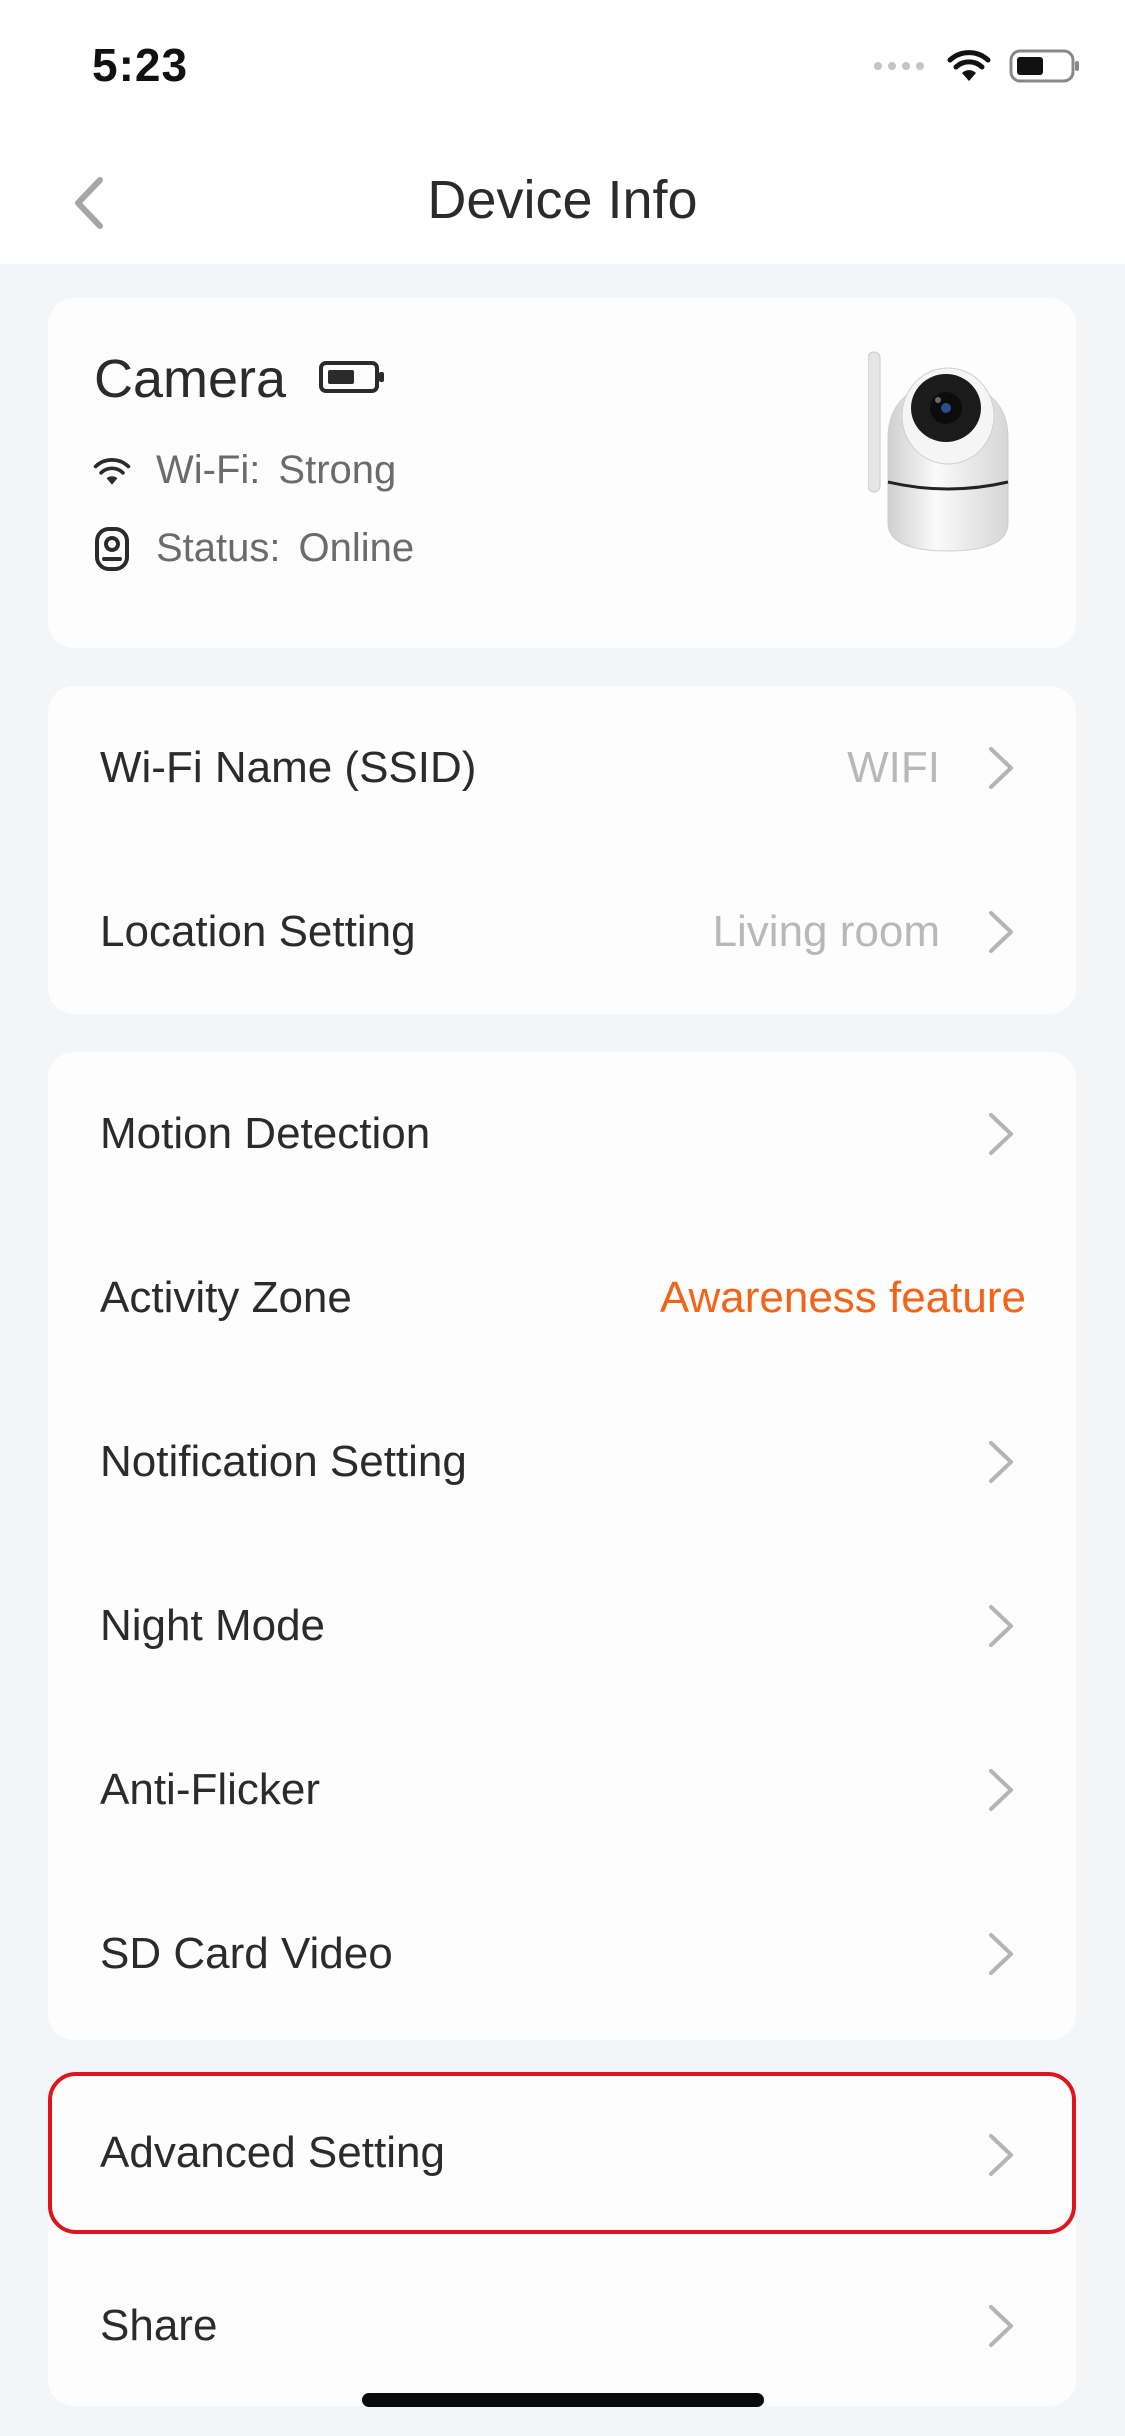 This screenshot has height=2436, width=1125. I want to click on cellular-signal-icon, so click(899, 66).